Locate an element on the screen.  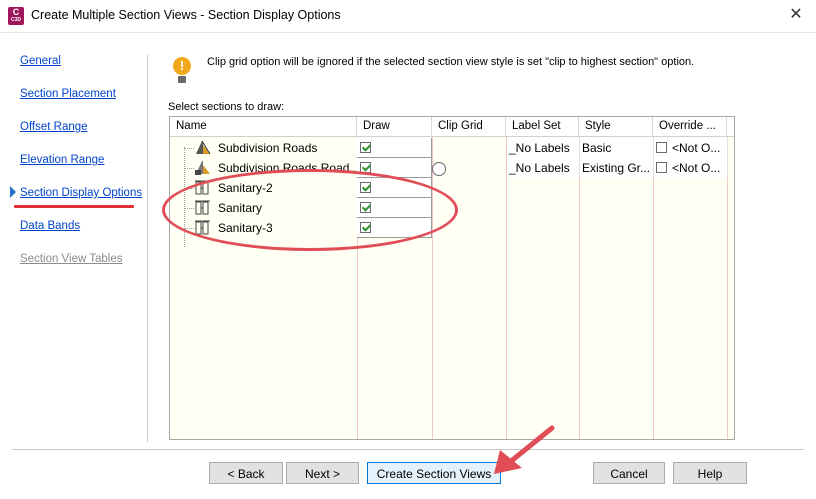
nav-section-view-tables: Section View Tables is located at coordinates (71, 259).